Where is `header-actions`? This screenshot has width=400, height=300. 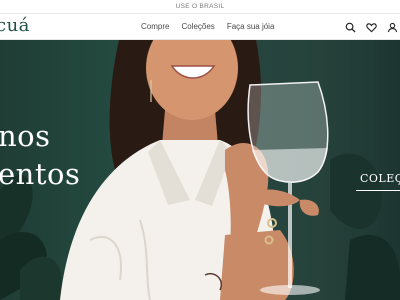 header-actions is located at coordinates (366, 27).